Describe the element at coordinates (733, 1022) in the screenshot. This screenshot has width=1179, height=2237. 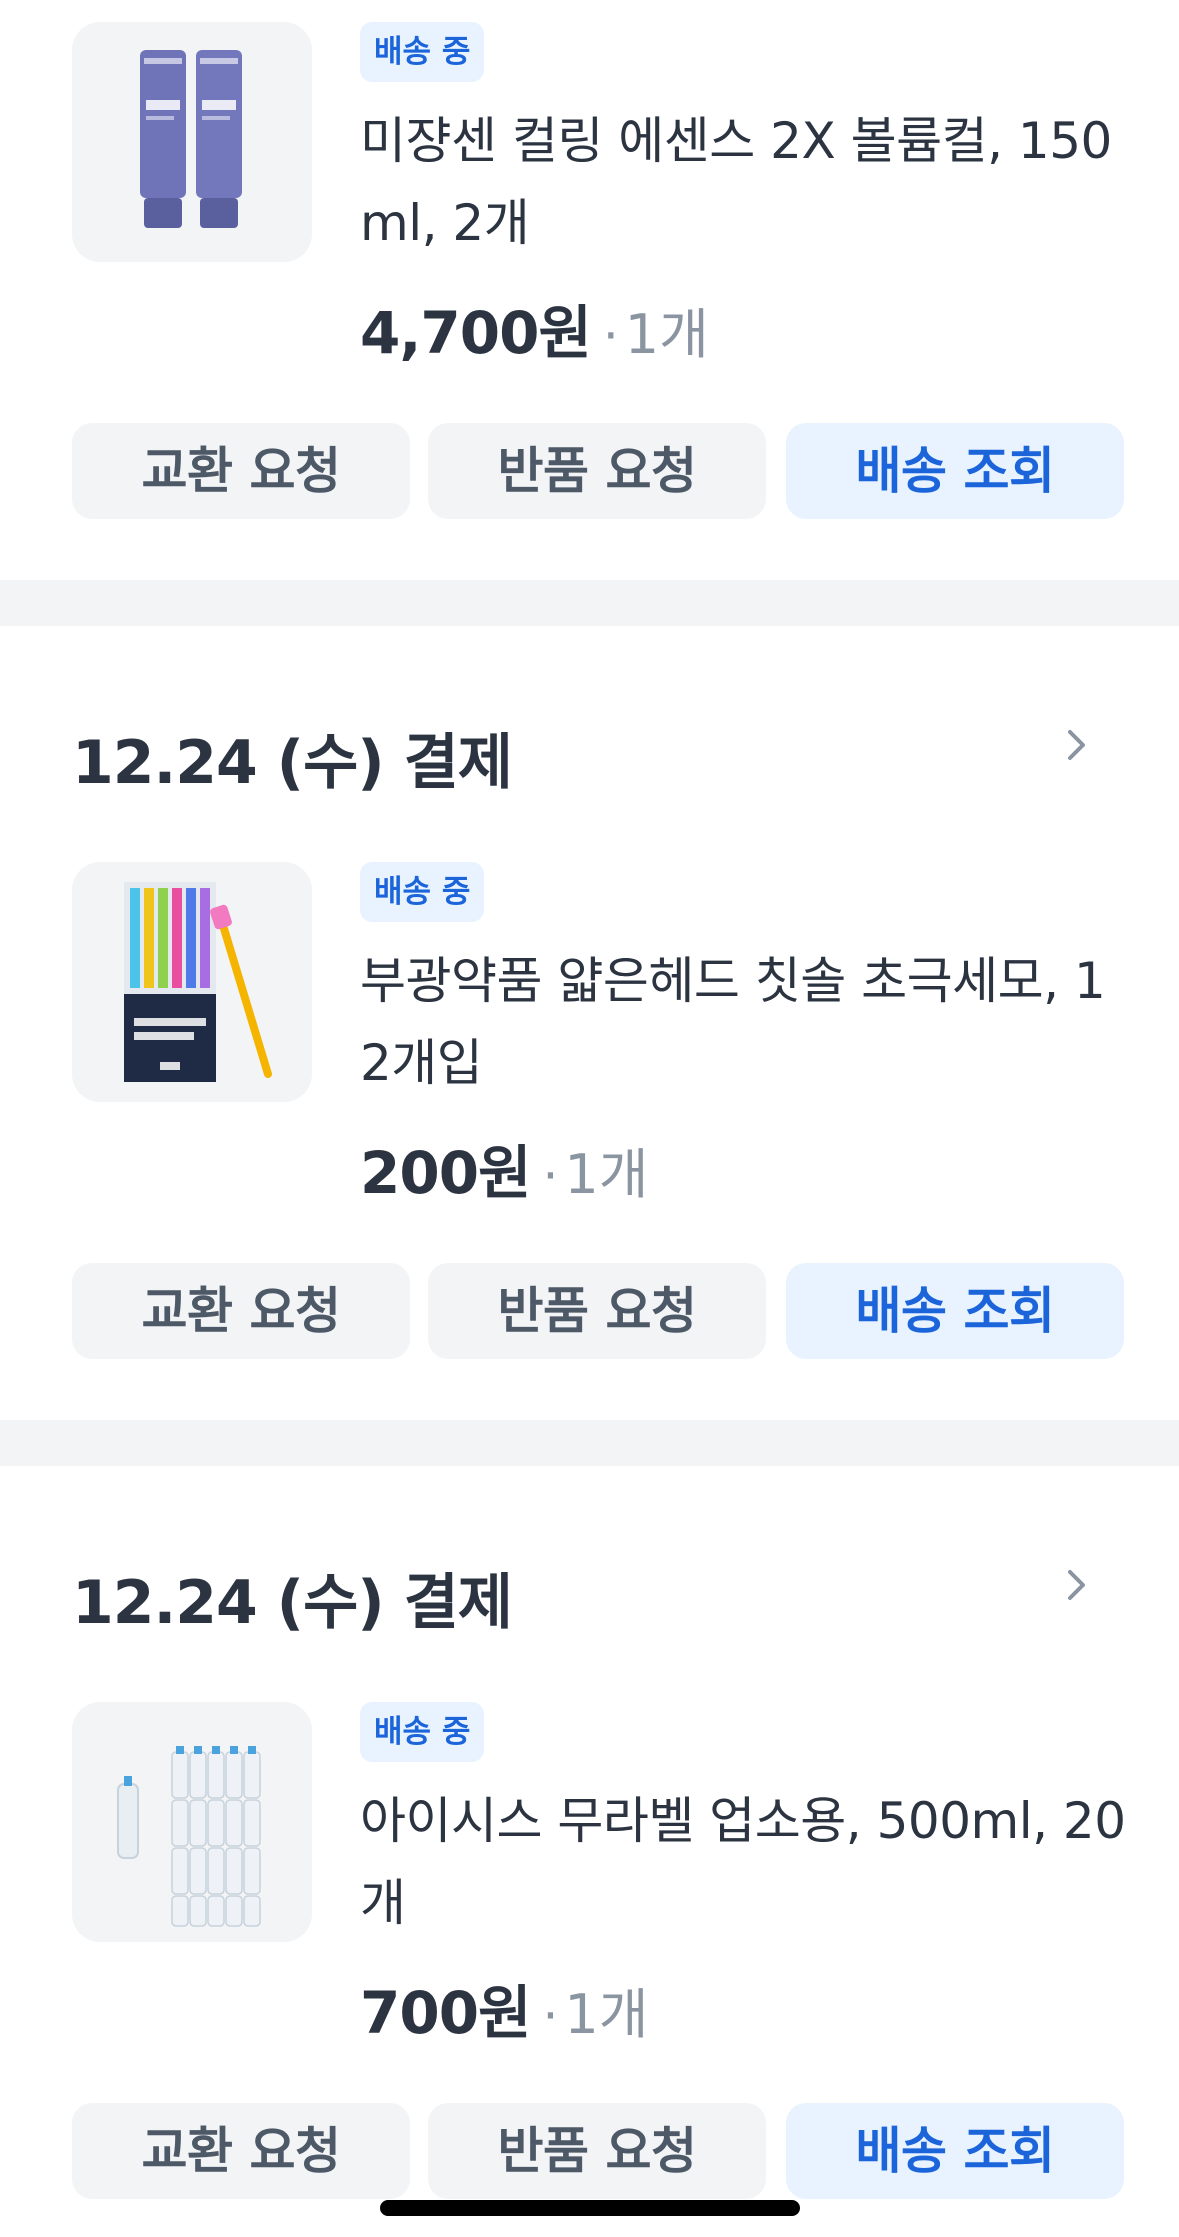
I see `product-name: 부광약품 얇은헤드 칫솔 초극세모, 12개입` at that location.